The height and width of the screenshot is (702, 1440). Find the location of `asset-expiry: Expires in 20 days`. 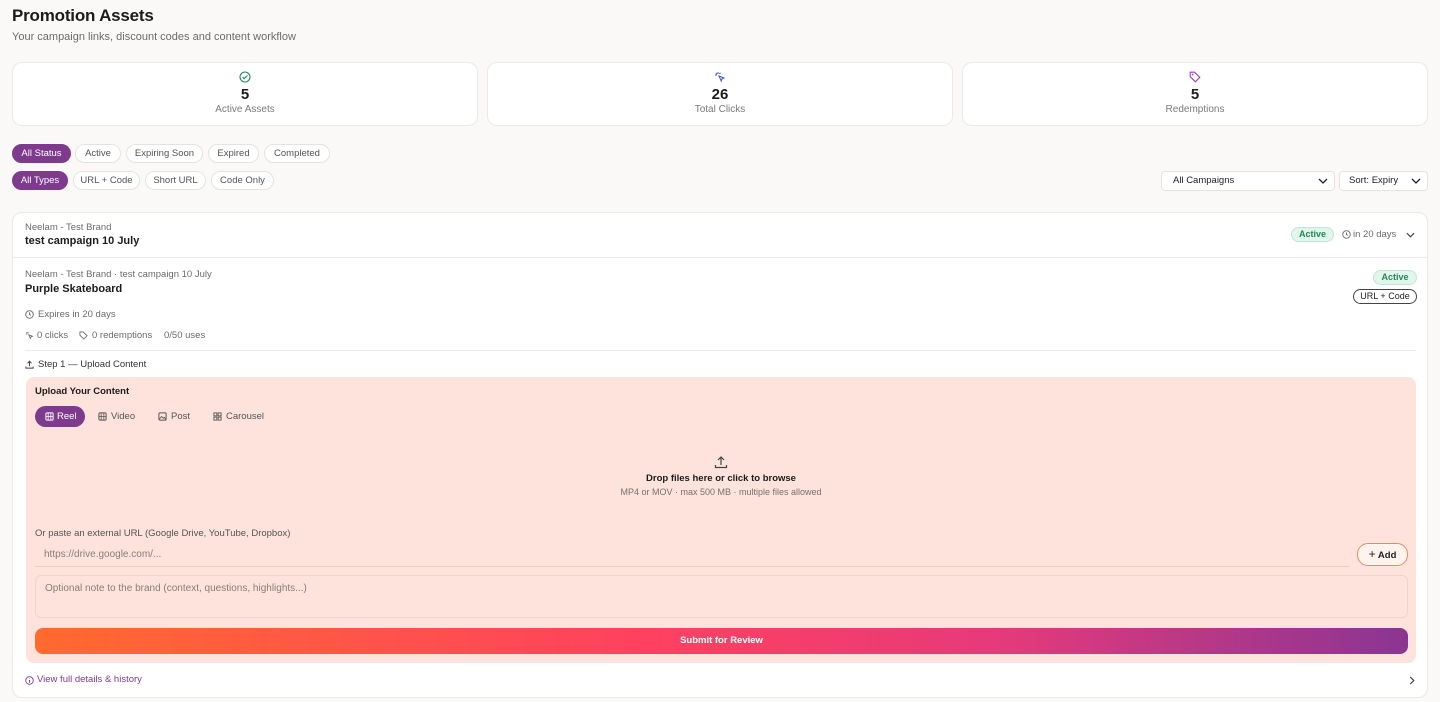

asset-expiry: Expires in 20 days is located at coordinates (77, 314).